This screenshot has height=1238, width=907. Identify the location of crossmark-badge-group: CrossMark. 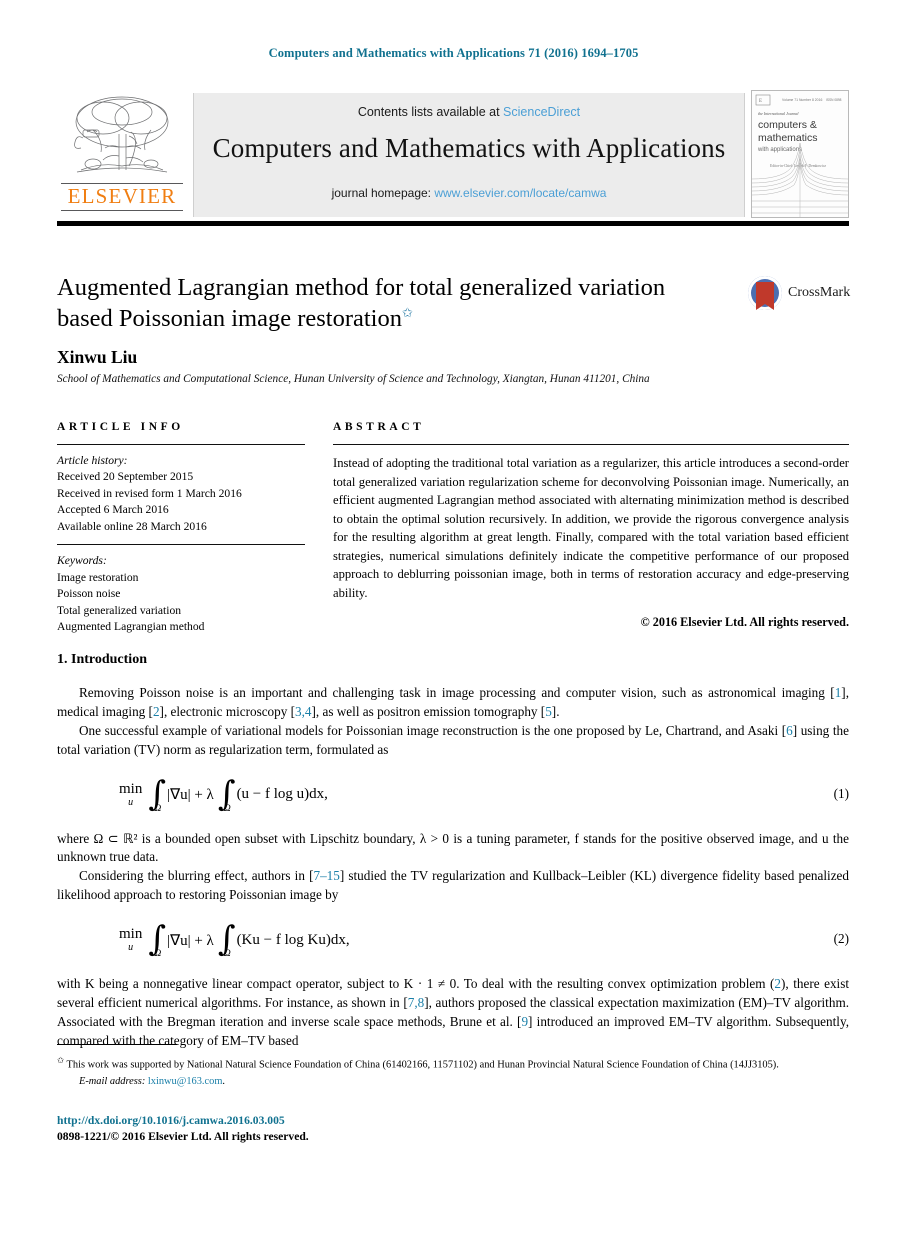
(802, 293).